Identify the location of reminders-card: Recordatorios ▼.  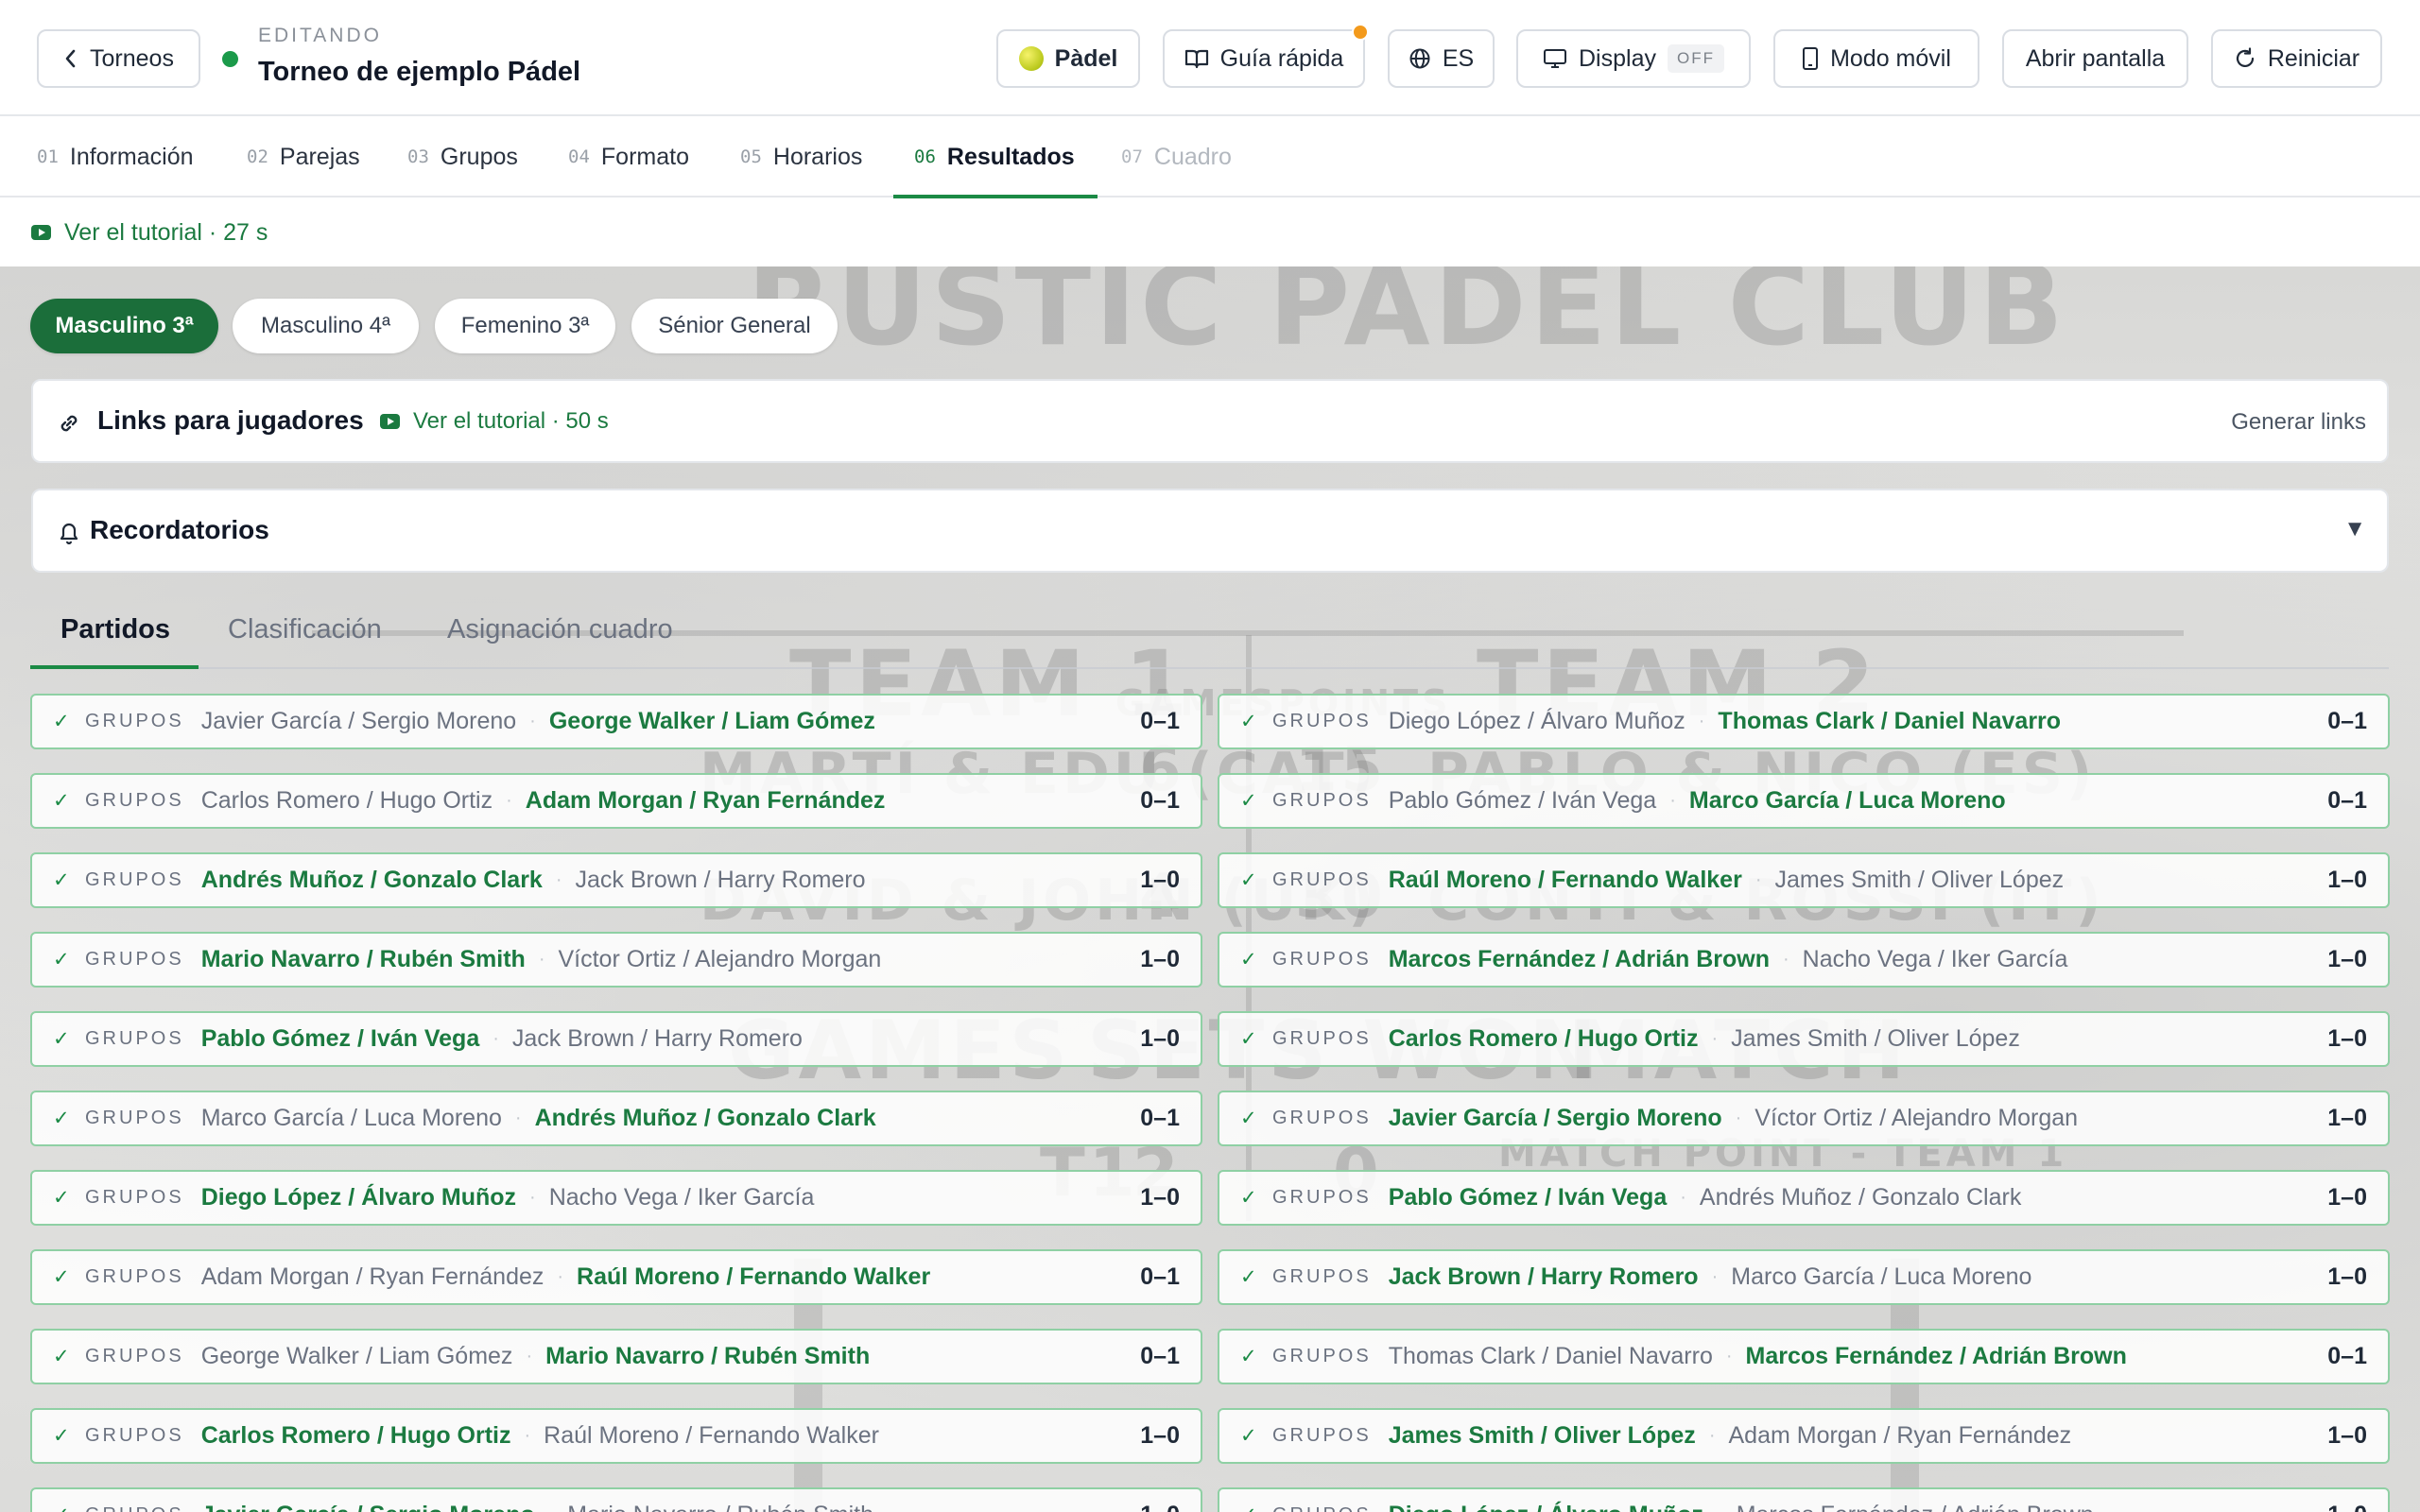
(1210, 531).